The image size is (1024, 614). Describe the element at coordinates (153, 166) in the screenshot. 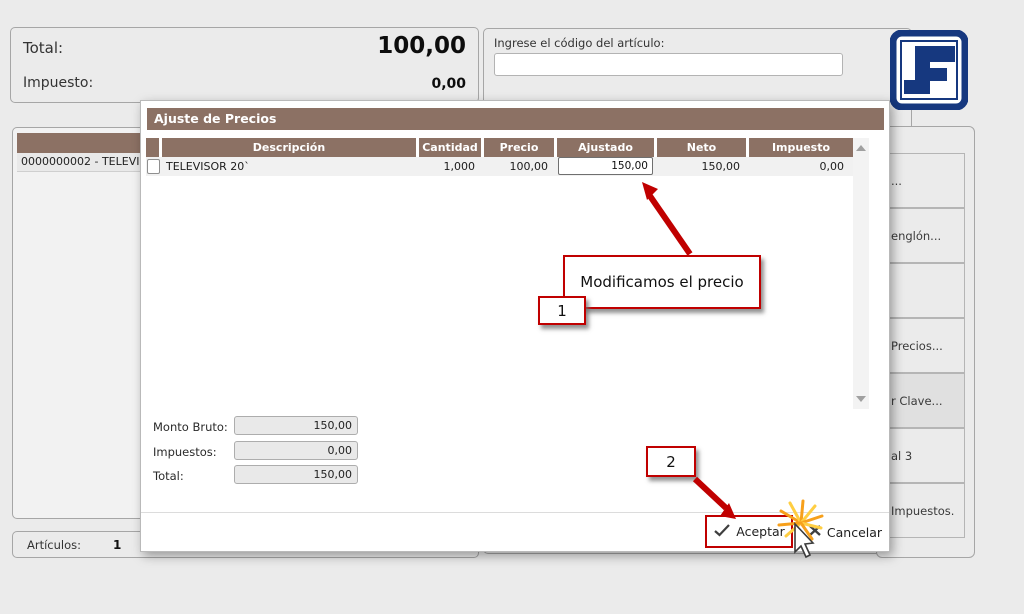

I see `row-checkbox` at that location.